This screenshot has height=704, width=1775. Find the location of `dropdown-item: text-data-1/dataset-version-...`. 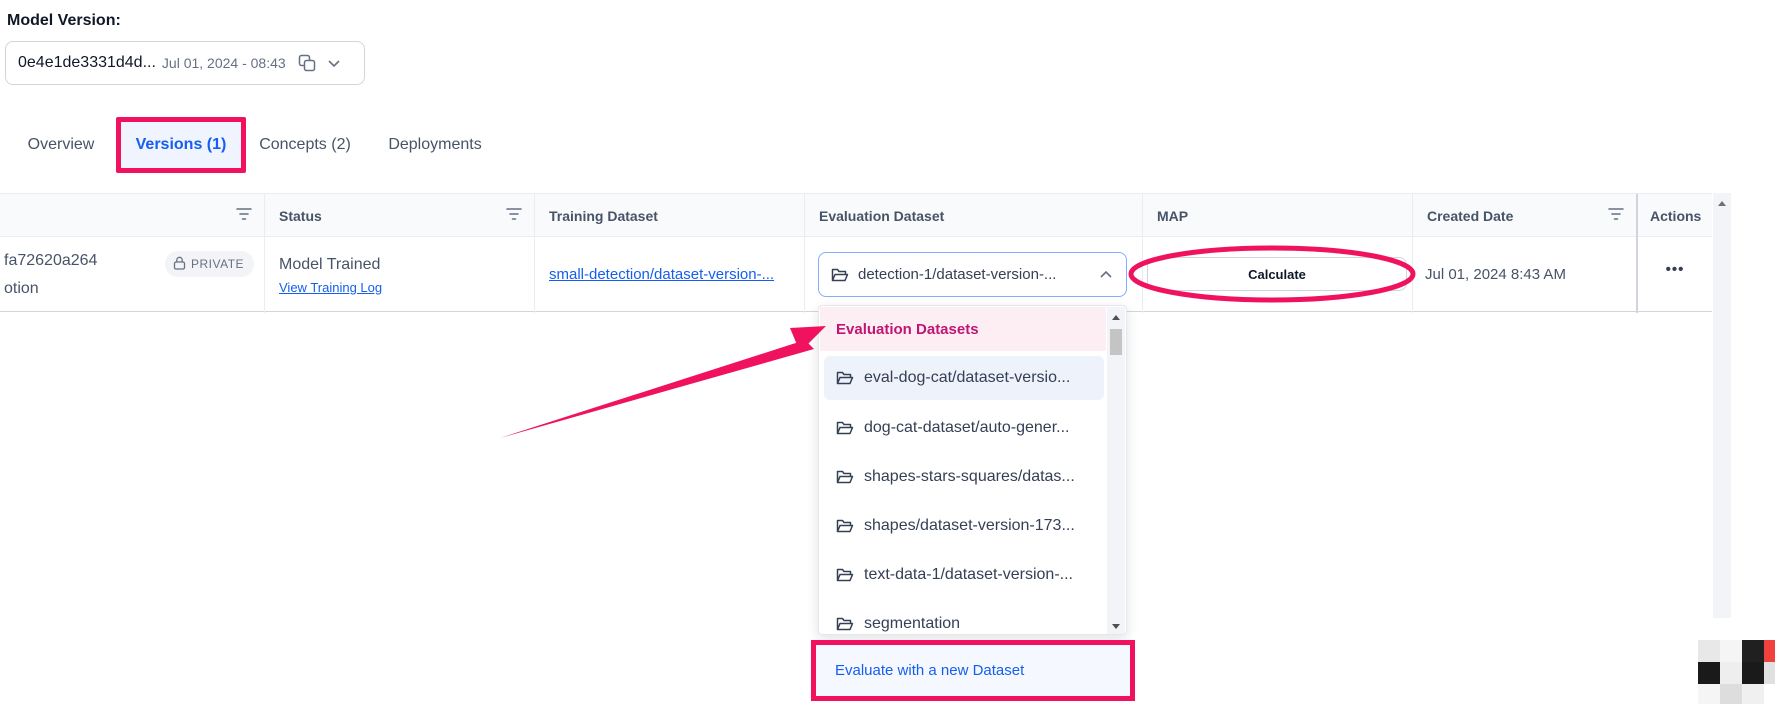

dropdown-item: text-data-1/dataset-version-... is located at coordinates (964, 575).